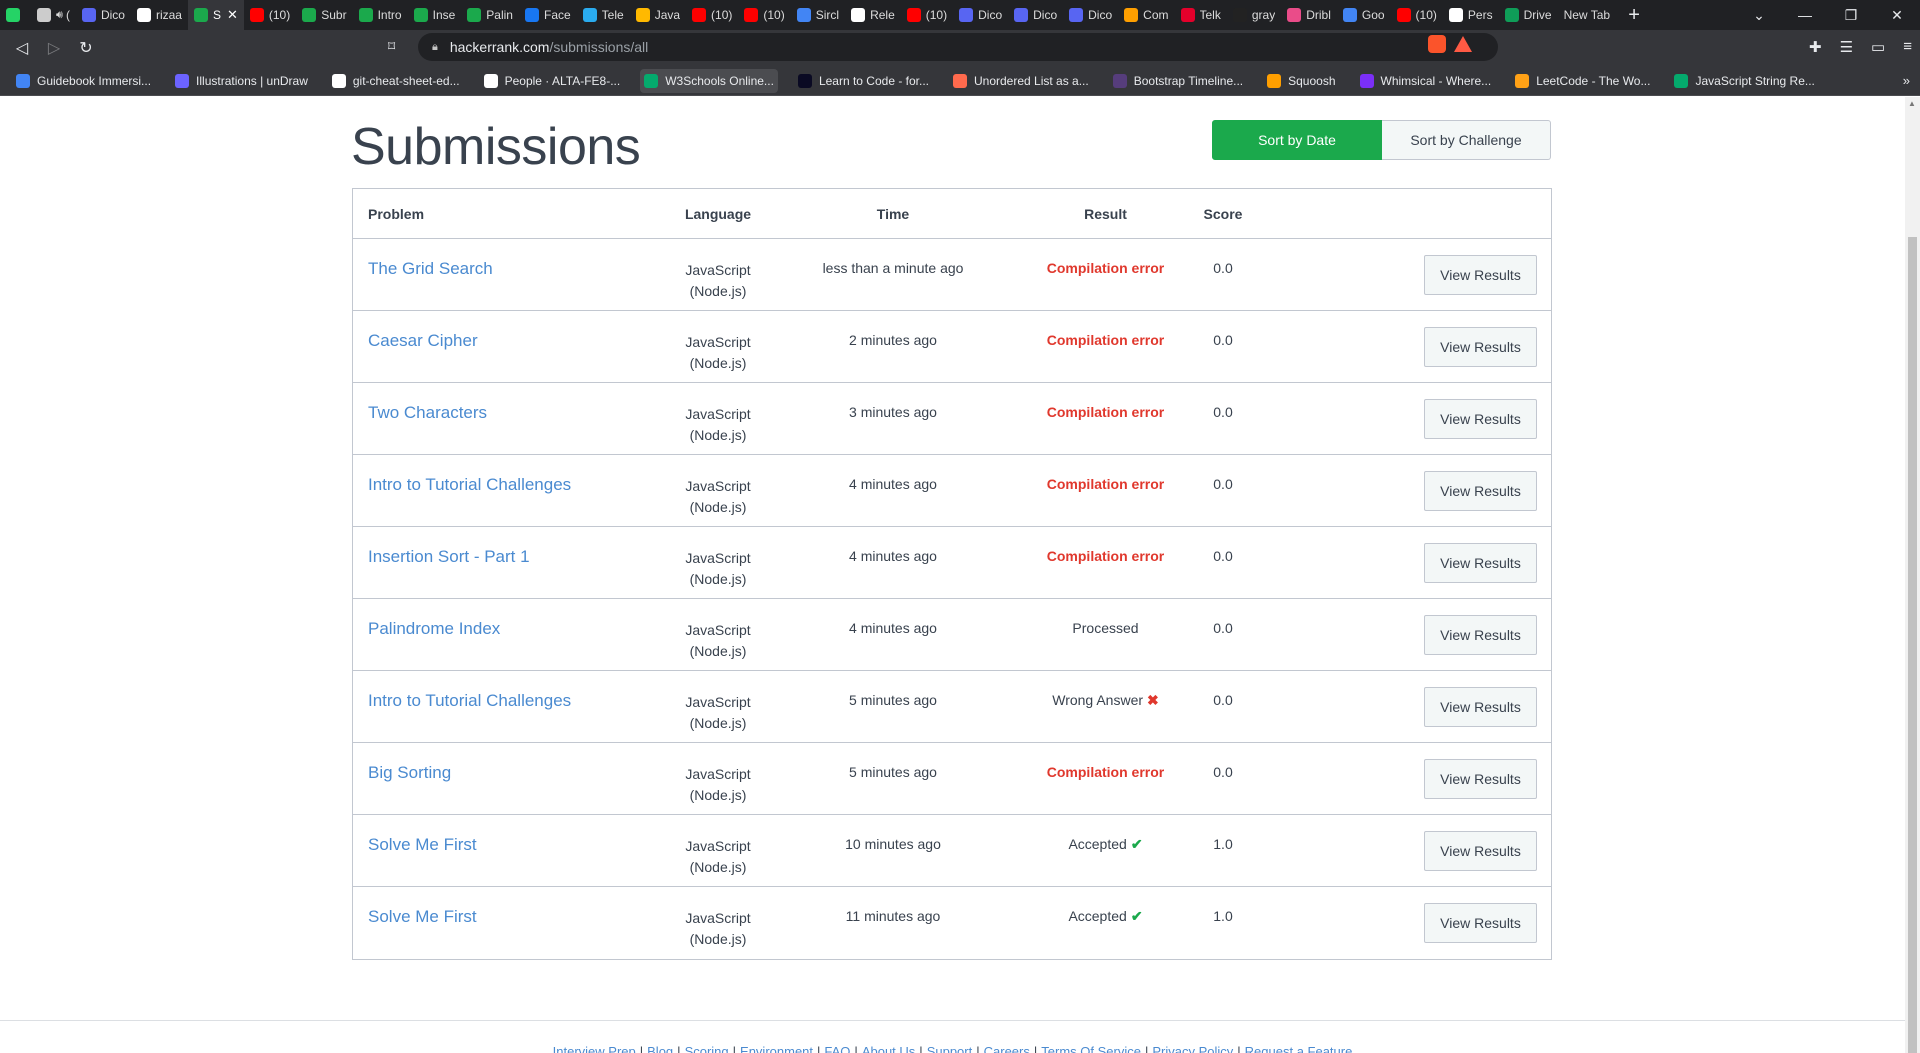 The image size is (1920, 1053). I want to click on tab-close-icon: ✕, so click(232, 15).